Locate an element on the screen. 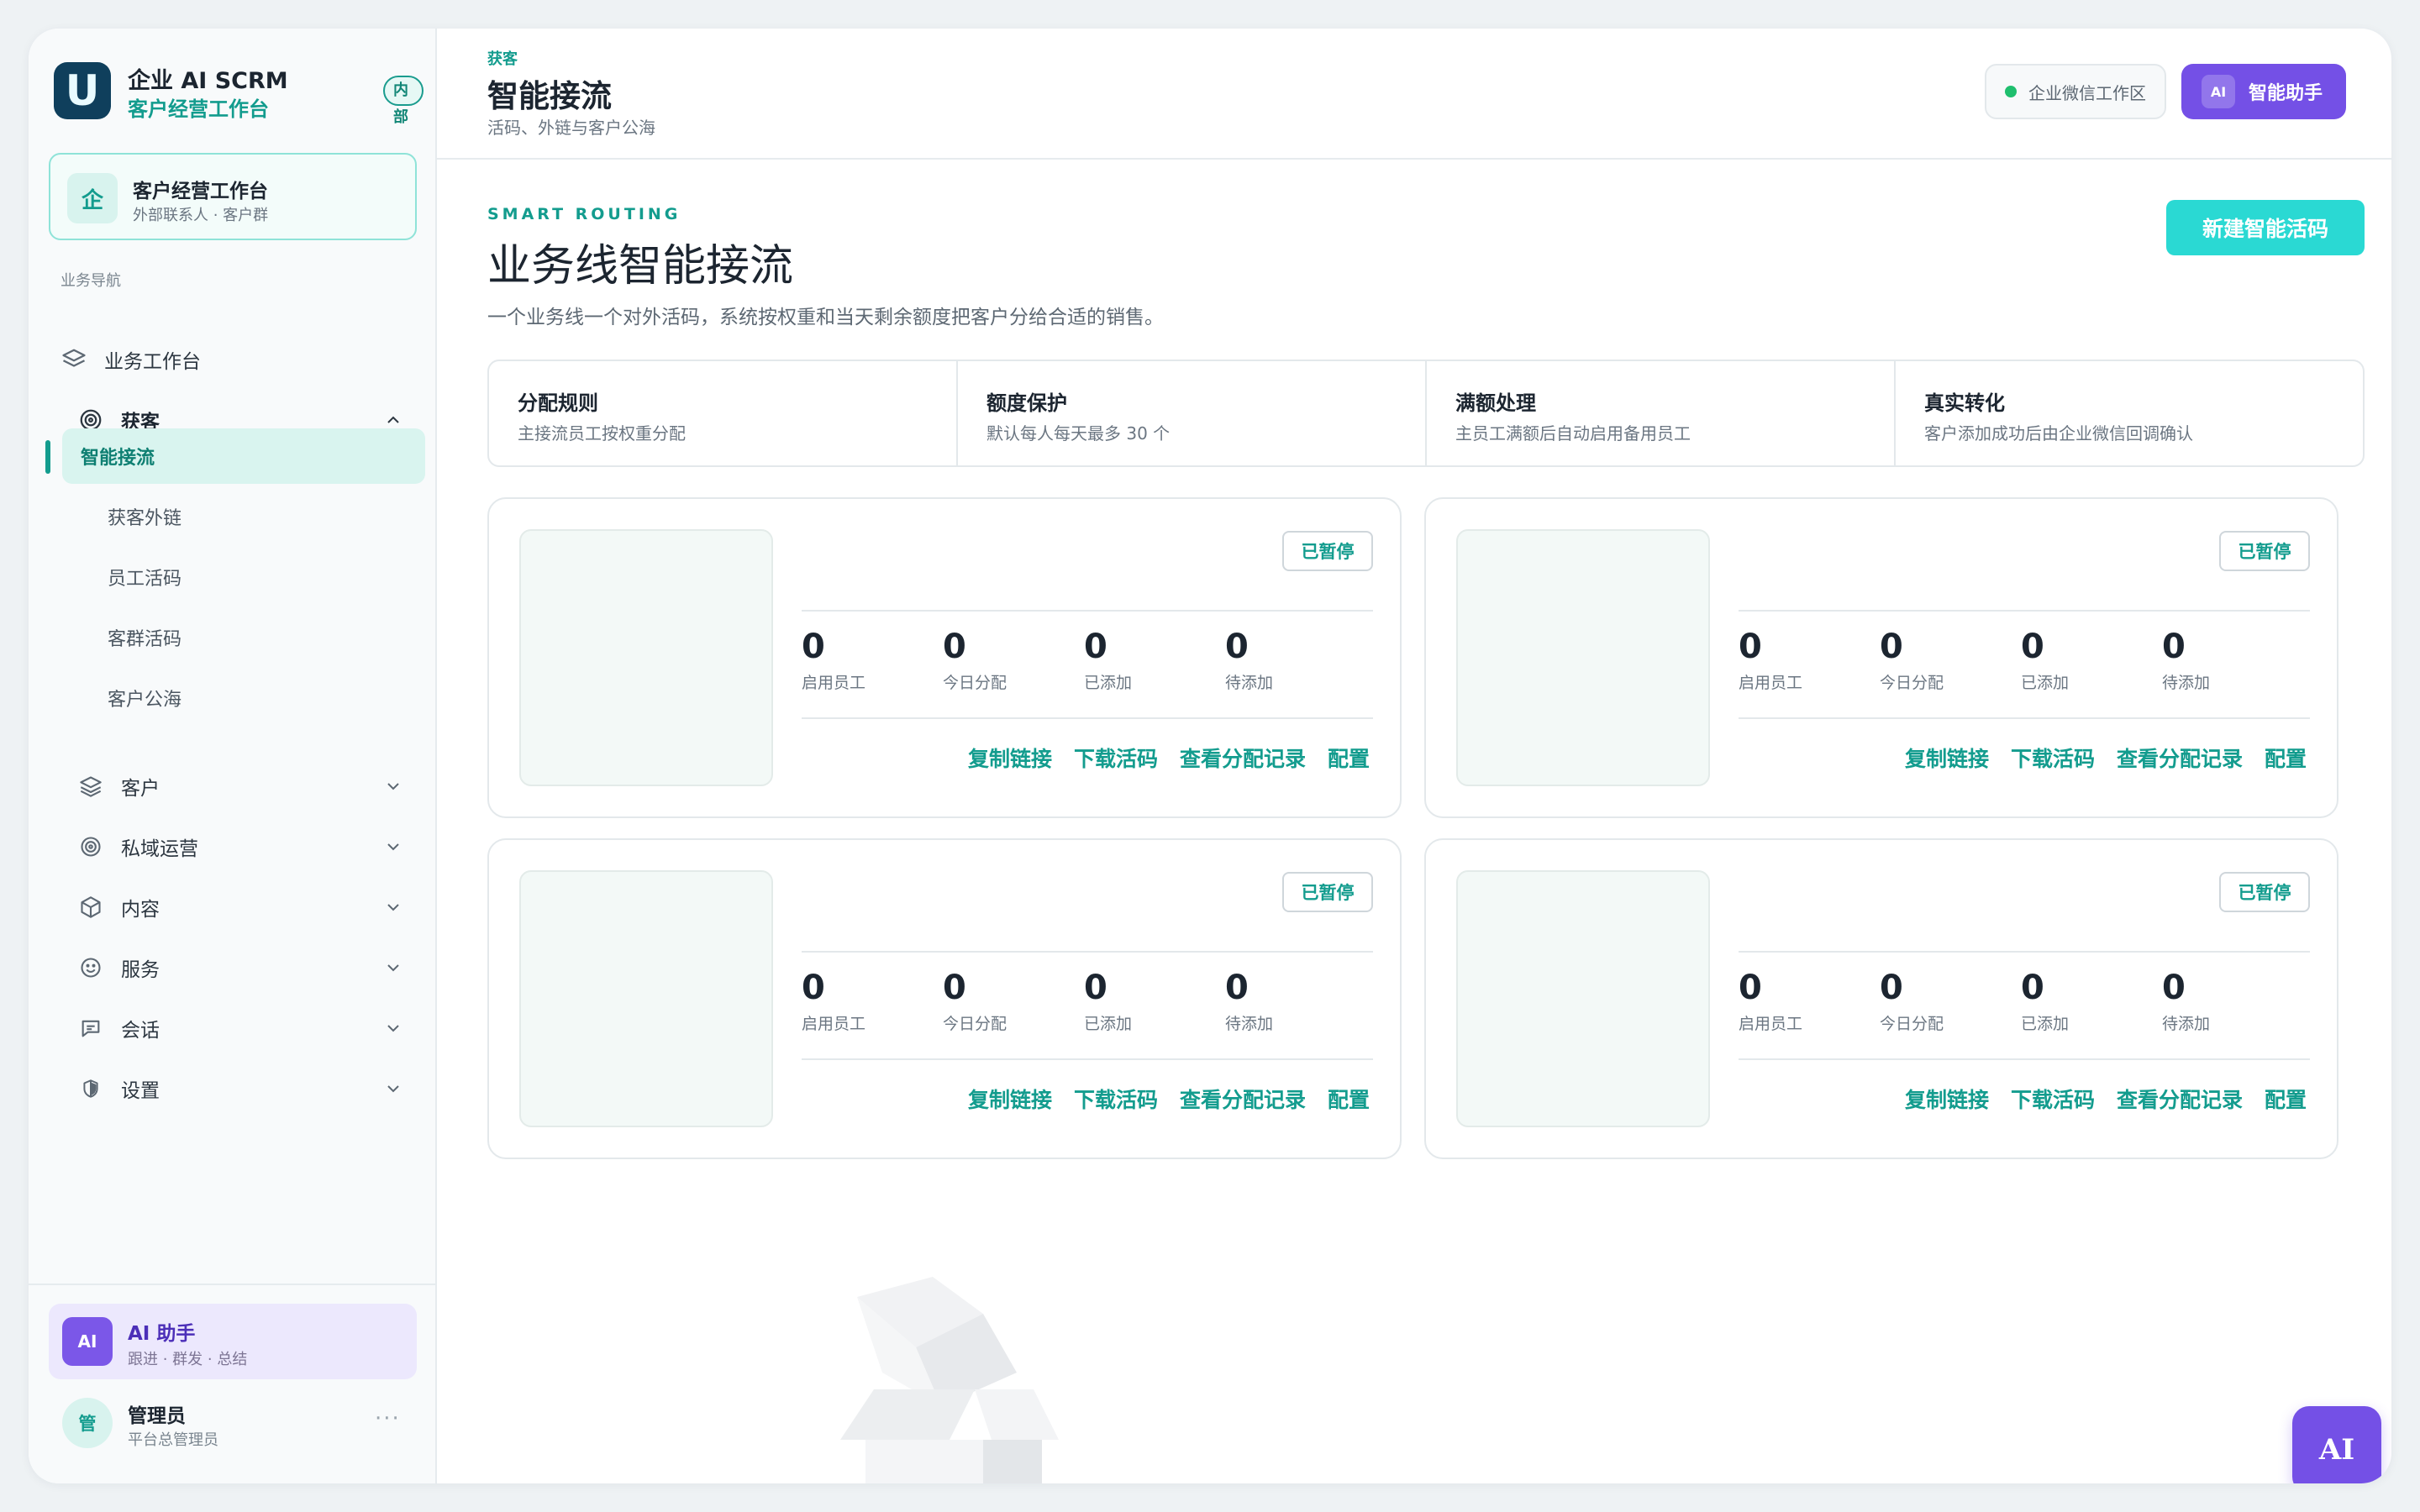 The width and height of the screenshot is (2420, 1512). sidebar-item-customer-pool: 客户公海 is located at coordinates (243, 698).